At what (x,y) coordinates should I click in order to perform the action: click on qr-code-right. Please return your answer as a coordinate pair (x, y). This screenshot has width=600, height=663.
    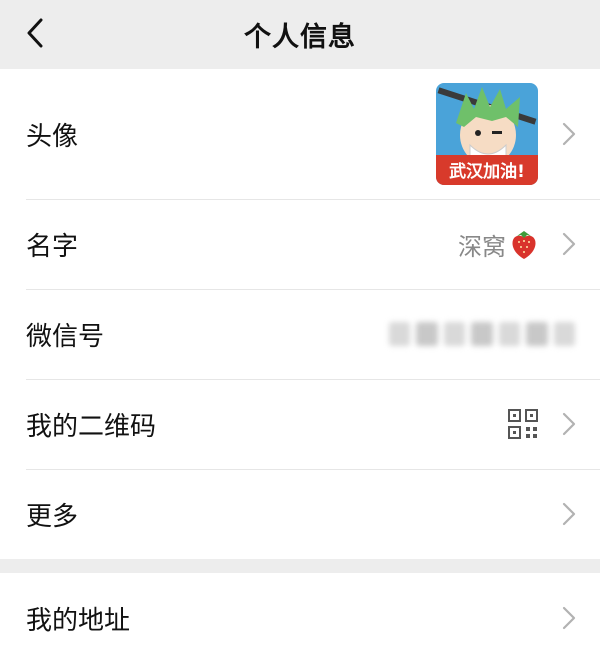
    Looking at the image, I should click on (542, 424).